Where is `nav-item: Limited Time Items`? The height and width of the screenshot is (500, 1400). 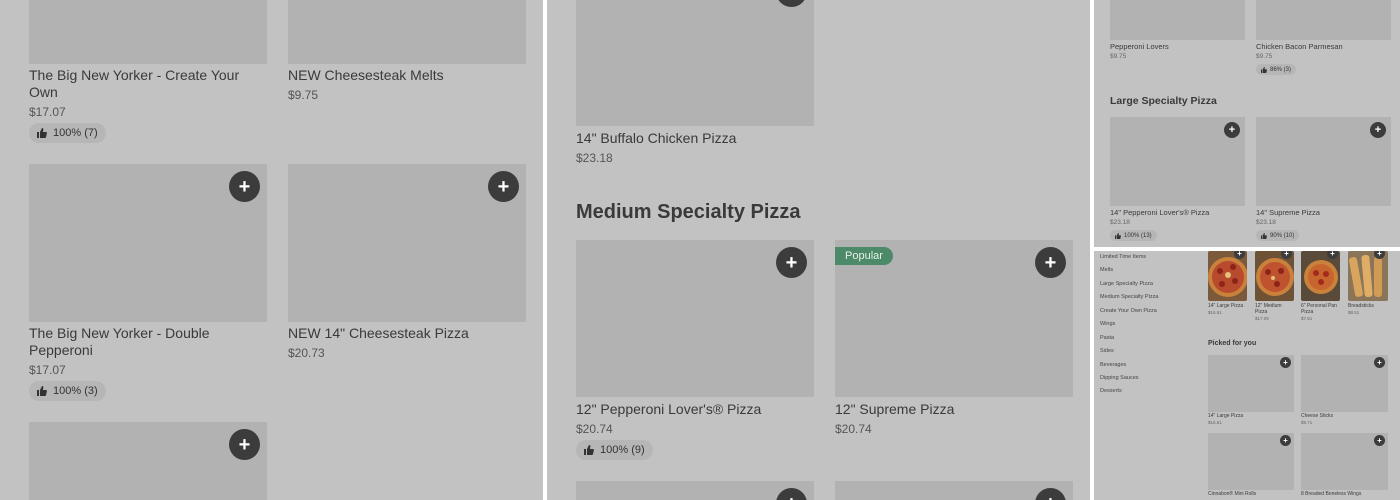
nav-item: Limited Time Items is located at coordinates (1123, 257).